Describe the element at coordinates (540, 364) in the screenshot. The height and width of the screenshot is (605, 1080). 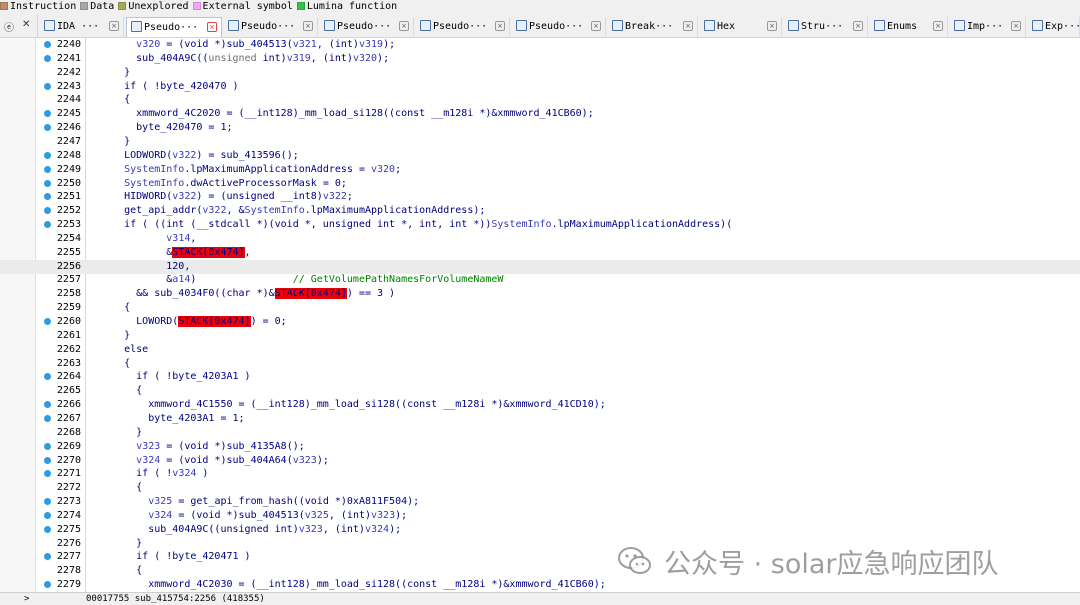
I see `code-line: 2263 {` at that location.